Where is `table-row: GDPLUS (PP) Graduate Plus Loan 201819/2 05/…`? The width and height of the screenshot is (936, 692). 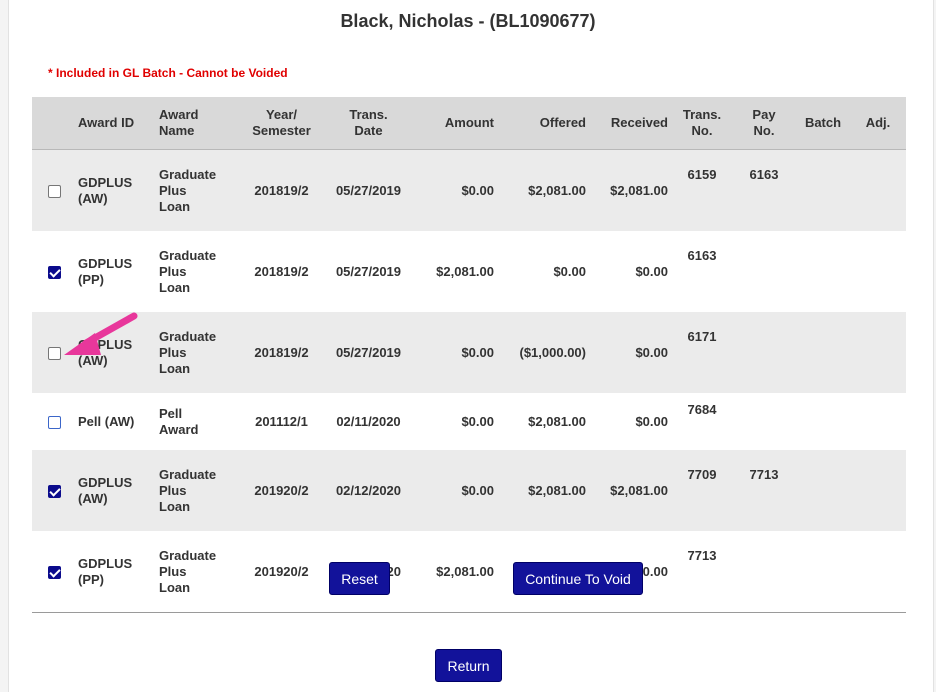 table-row: GDPLUS (PP) Graduate Plus Loan 201819/2 05/… is located at coordinates (469, 271).